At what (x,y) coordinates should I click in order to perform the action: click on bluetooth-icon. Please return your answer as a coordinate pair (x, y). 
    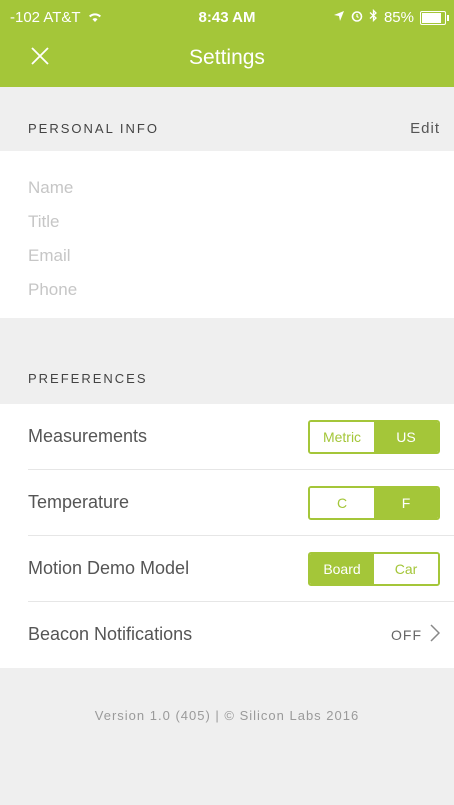
    Looking at the image, I should click on (373, 17).